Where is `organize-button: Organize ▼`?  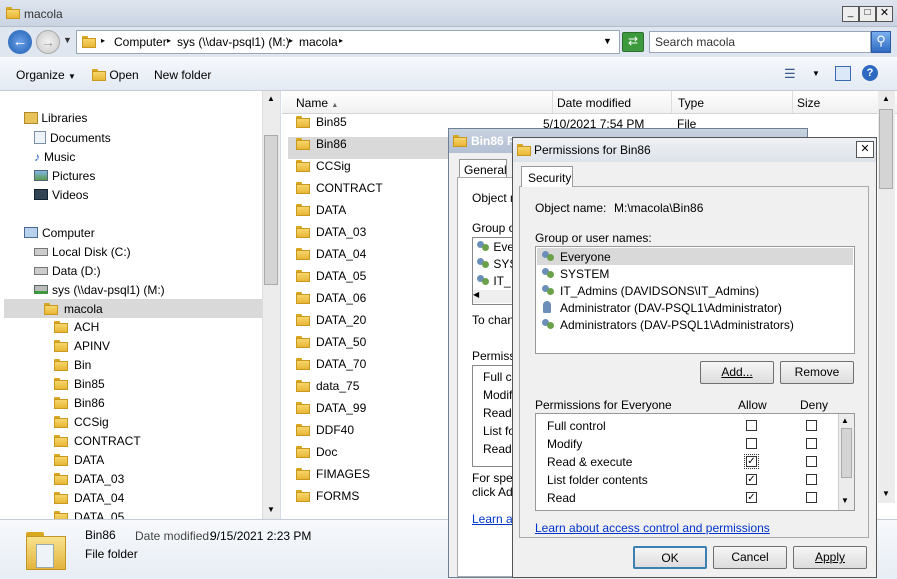
organize-button: Organize ▼ is located at coordinates (46, 75).